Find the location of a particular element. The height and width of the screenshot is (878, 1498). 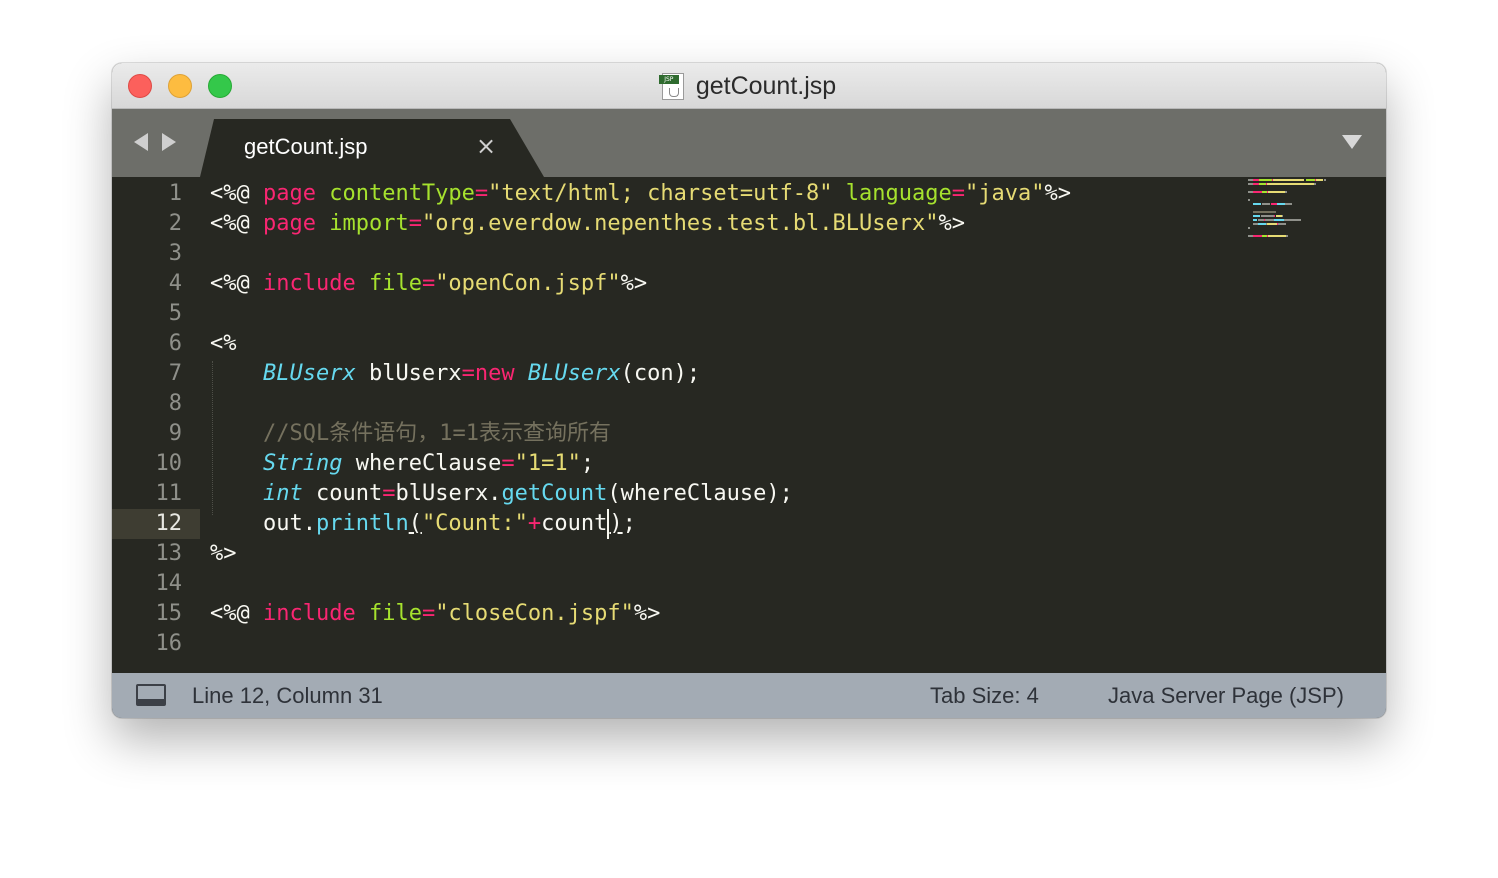

line-number: 3 is located at coordinates (175, 253).